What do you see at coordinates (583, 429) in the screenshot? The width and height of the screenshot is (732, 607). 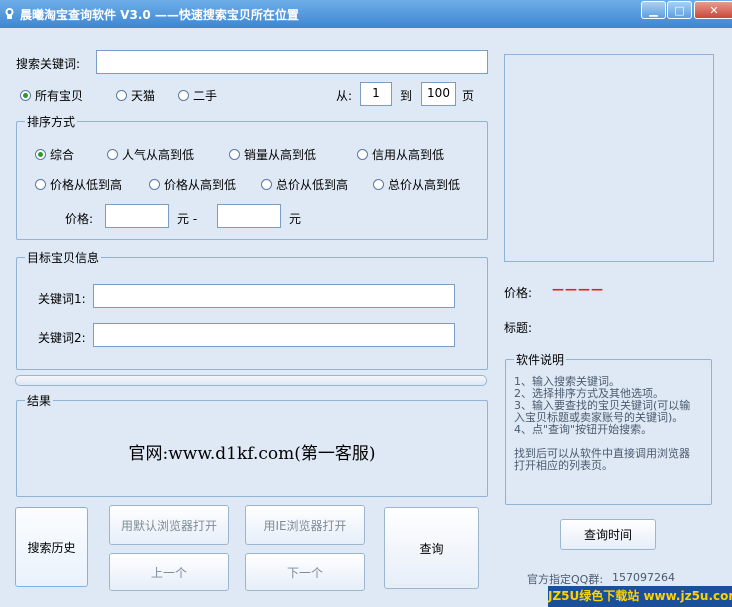 I see `instruction-line: 4、点"查询"按钮开始搜索。` at bounding box center [583, 429].